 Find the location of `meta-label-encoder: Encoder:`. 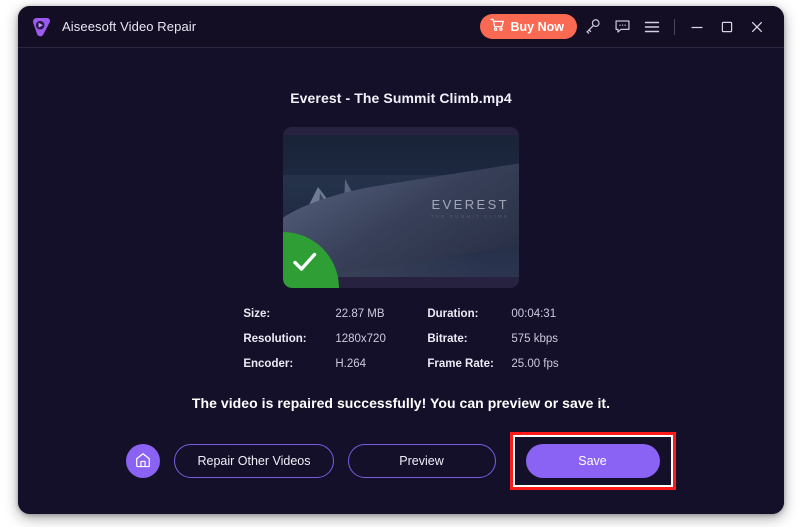

meta-label-encoder: Encoder: is located at coordinates (268, 364).